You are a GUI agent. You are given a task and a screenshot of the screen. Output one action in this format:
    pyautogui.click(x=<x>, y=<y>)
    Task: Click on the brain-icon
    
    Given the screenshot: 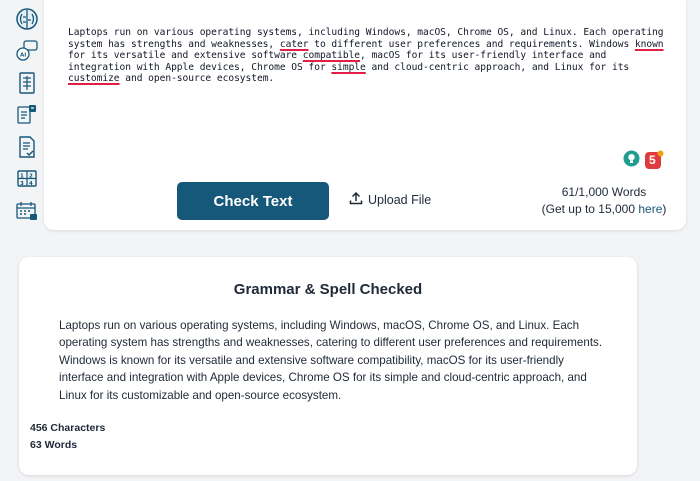 What is the action you would take?
    pyautogui.click(x=27, y=19)
    